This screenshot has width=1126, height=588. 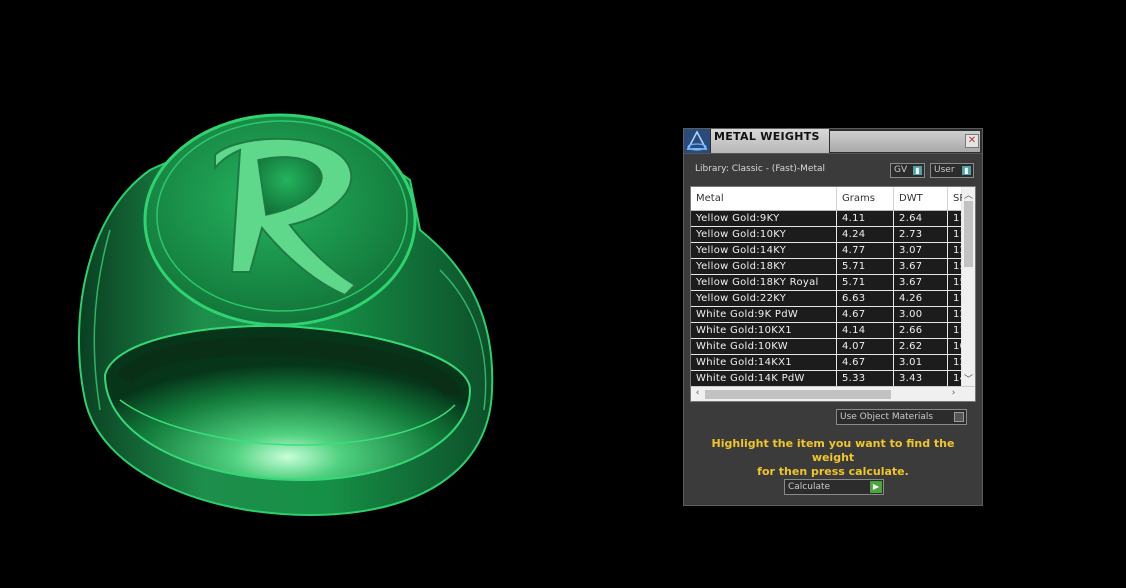 What do you see at coordinates (865, 378) in the screenshot?
I see `table-cell: 5.33` at bounding box center [865, 378].